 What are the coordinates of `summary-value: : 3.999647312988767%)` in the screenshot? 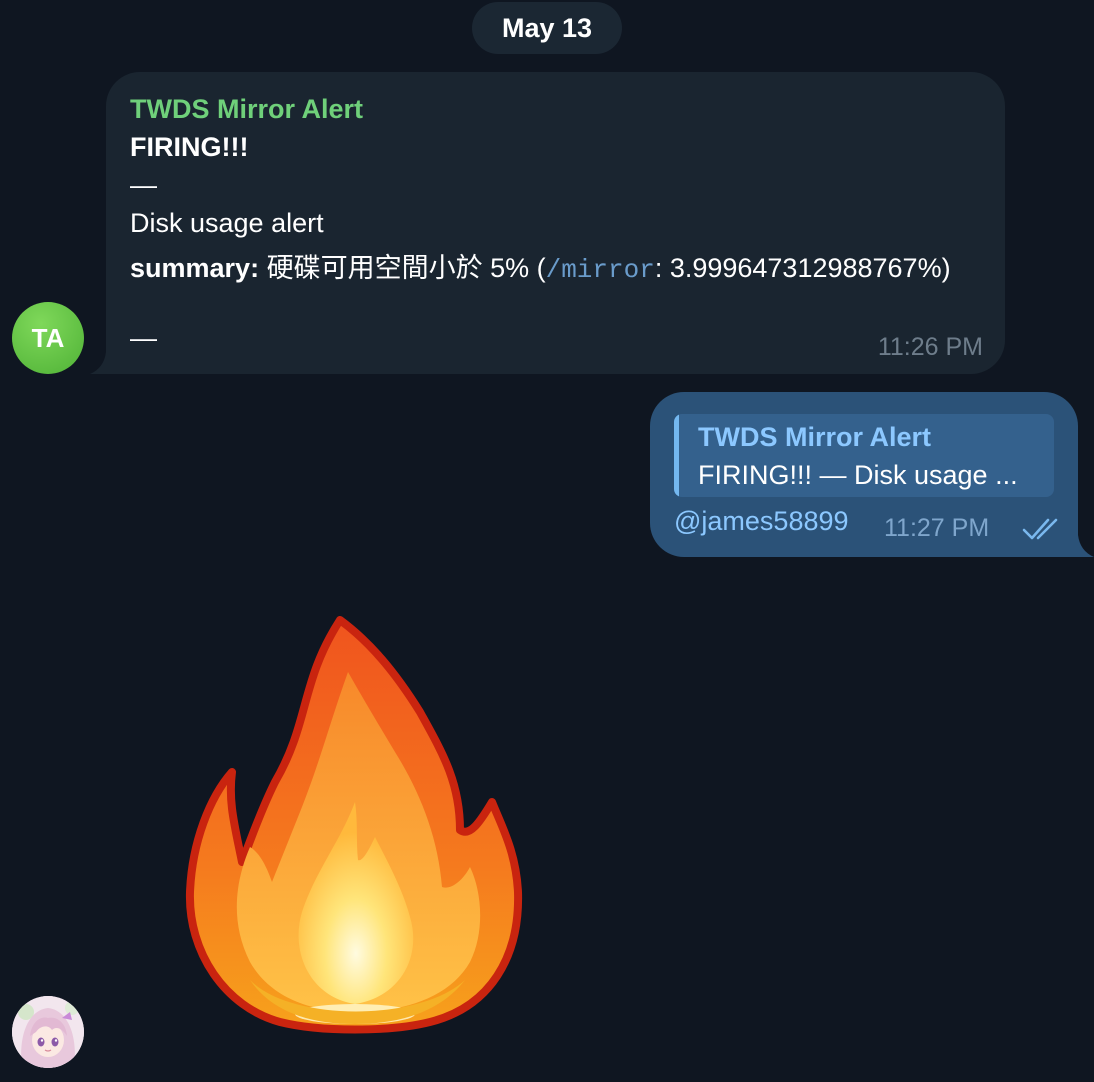 It's located at (802, 268).